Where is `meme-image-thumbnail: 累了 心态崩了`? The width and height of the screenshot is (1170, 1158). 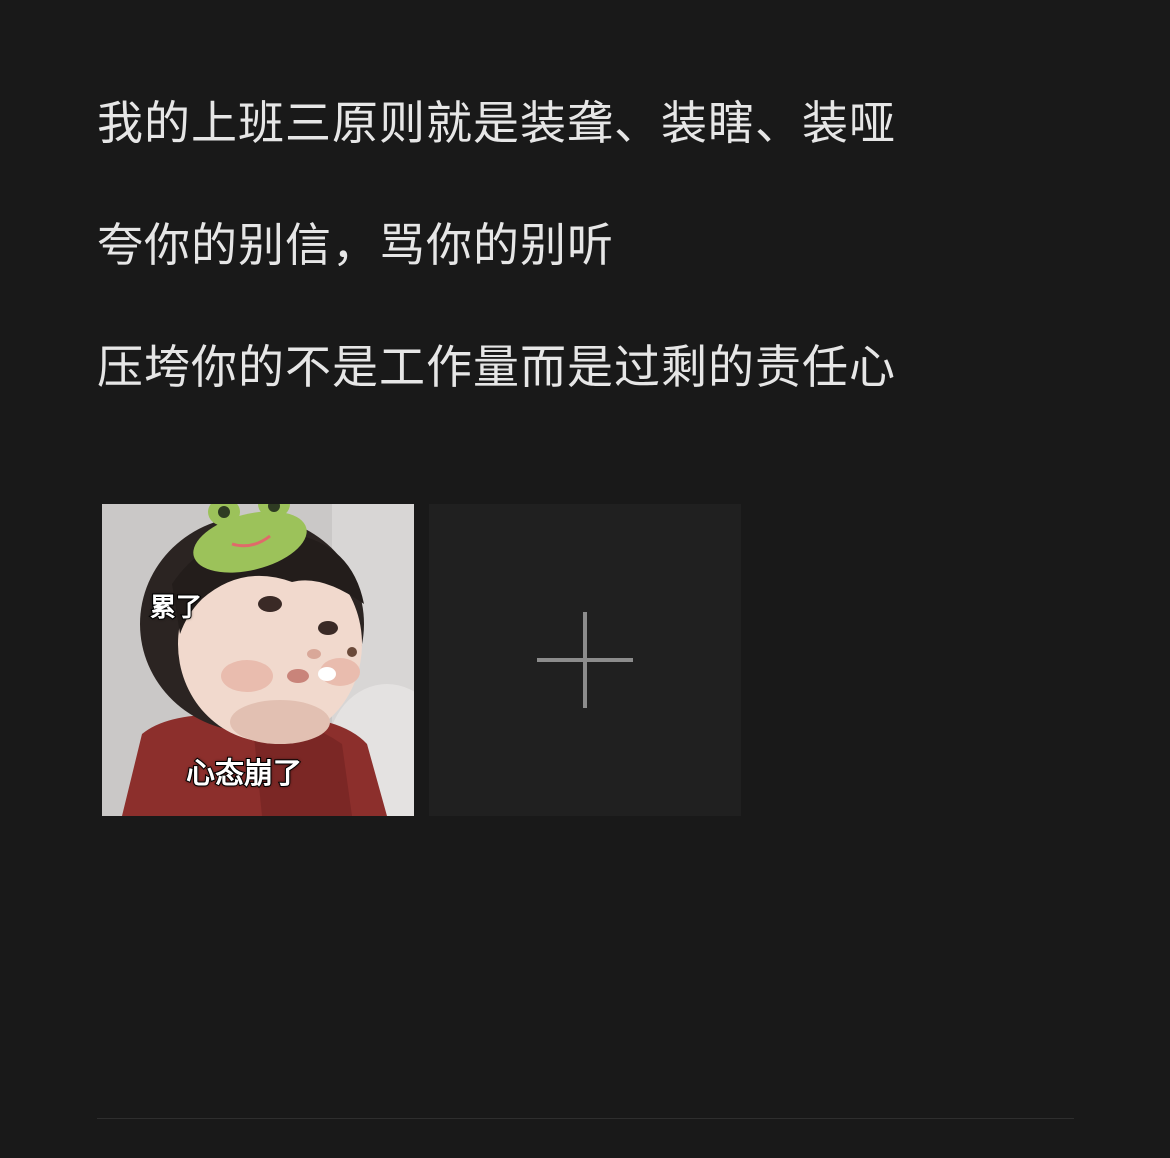 meme-image-thumbnail: 累了 心态崩了 is located at coordinates (258, 660).